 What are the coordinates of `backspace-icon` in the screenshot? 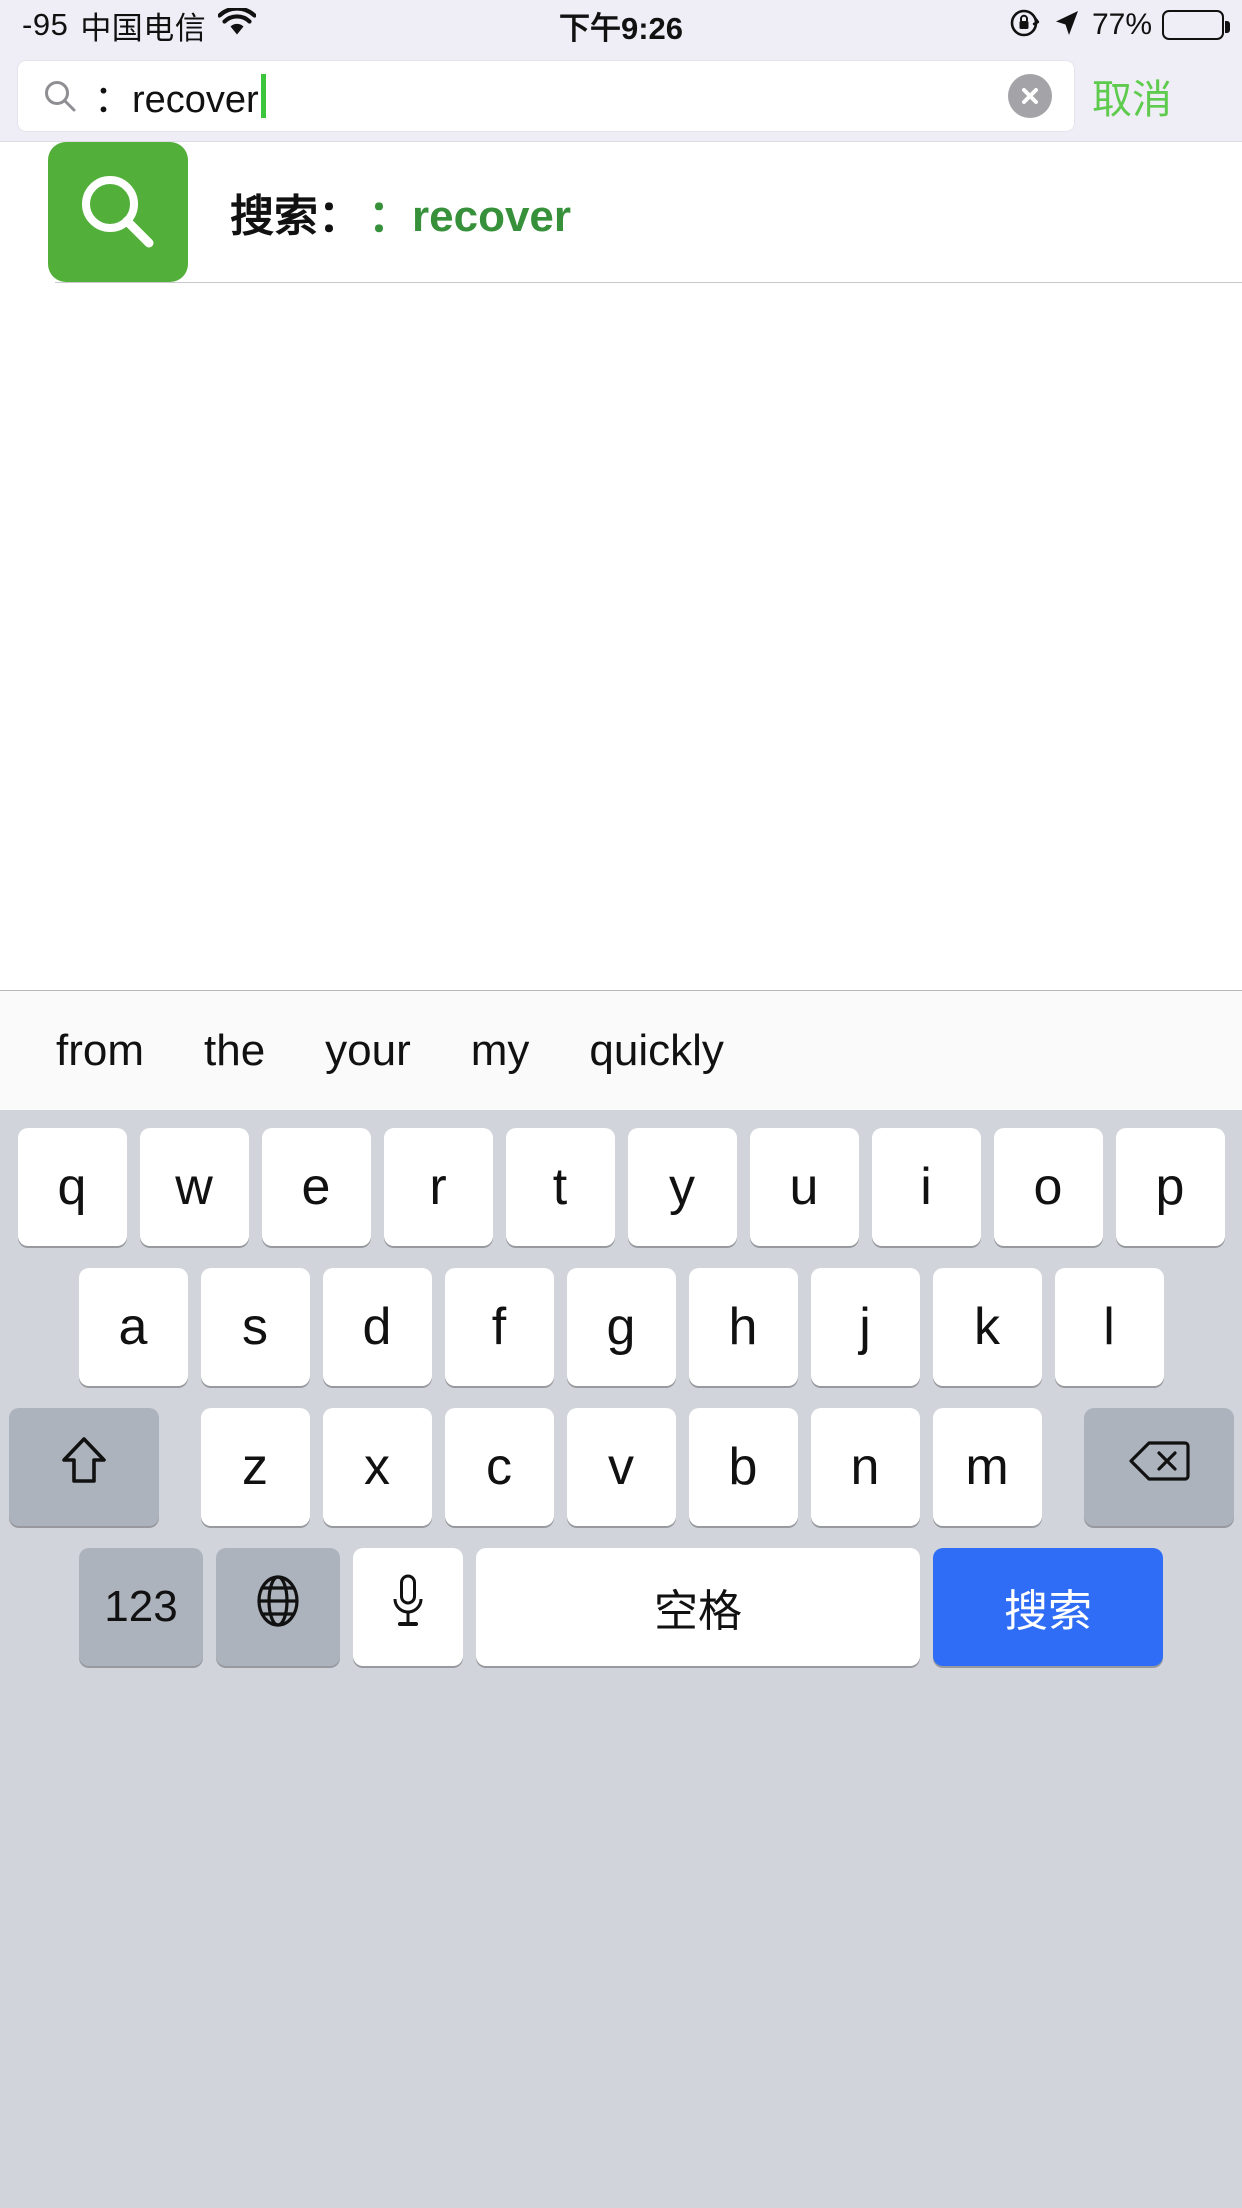 It's located at (1159, 1467).